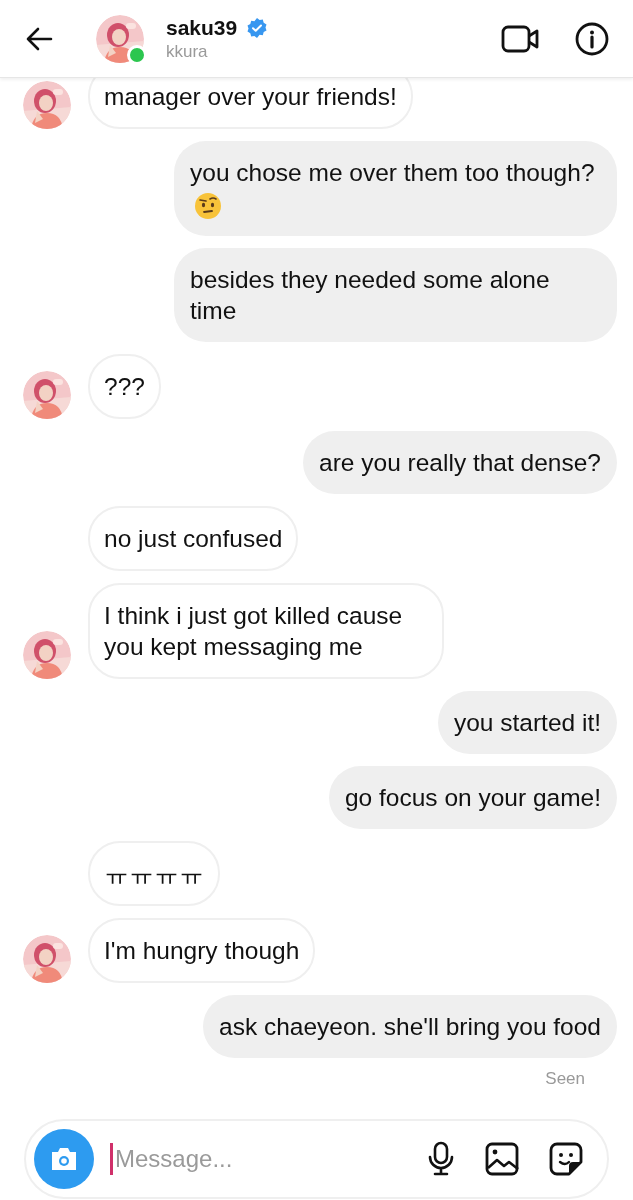  What do you see at coordinates (187, 51) in the screenshot?
I see `subtitle: kkura` at bounding box center [187, 51].